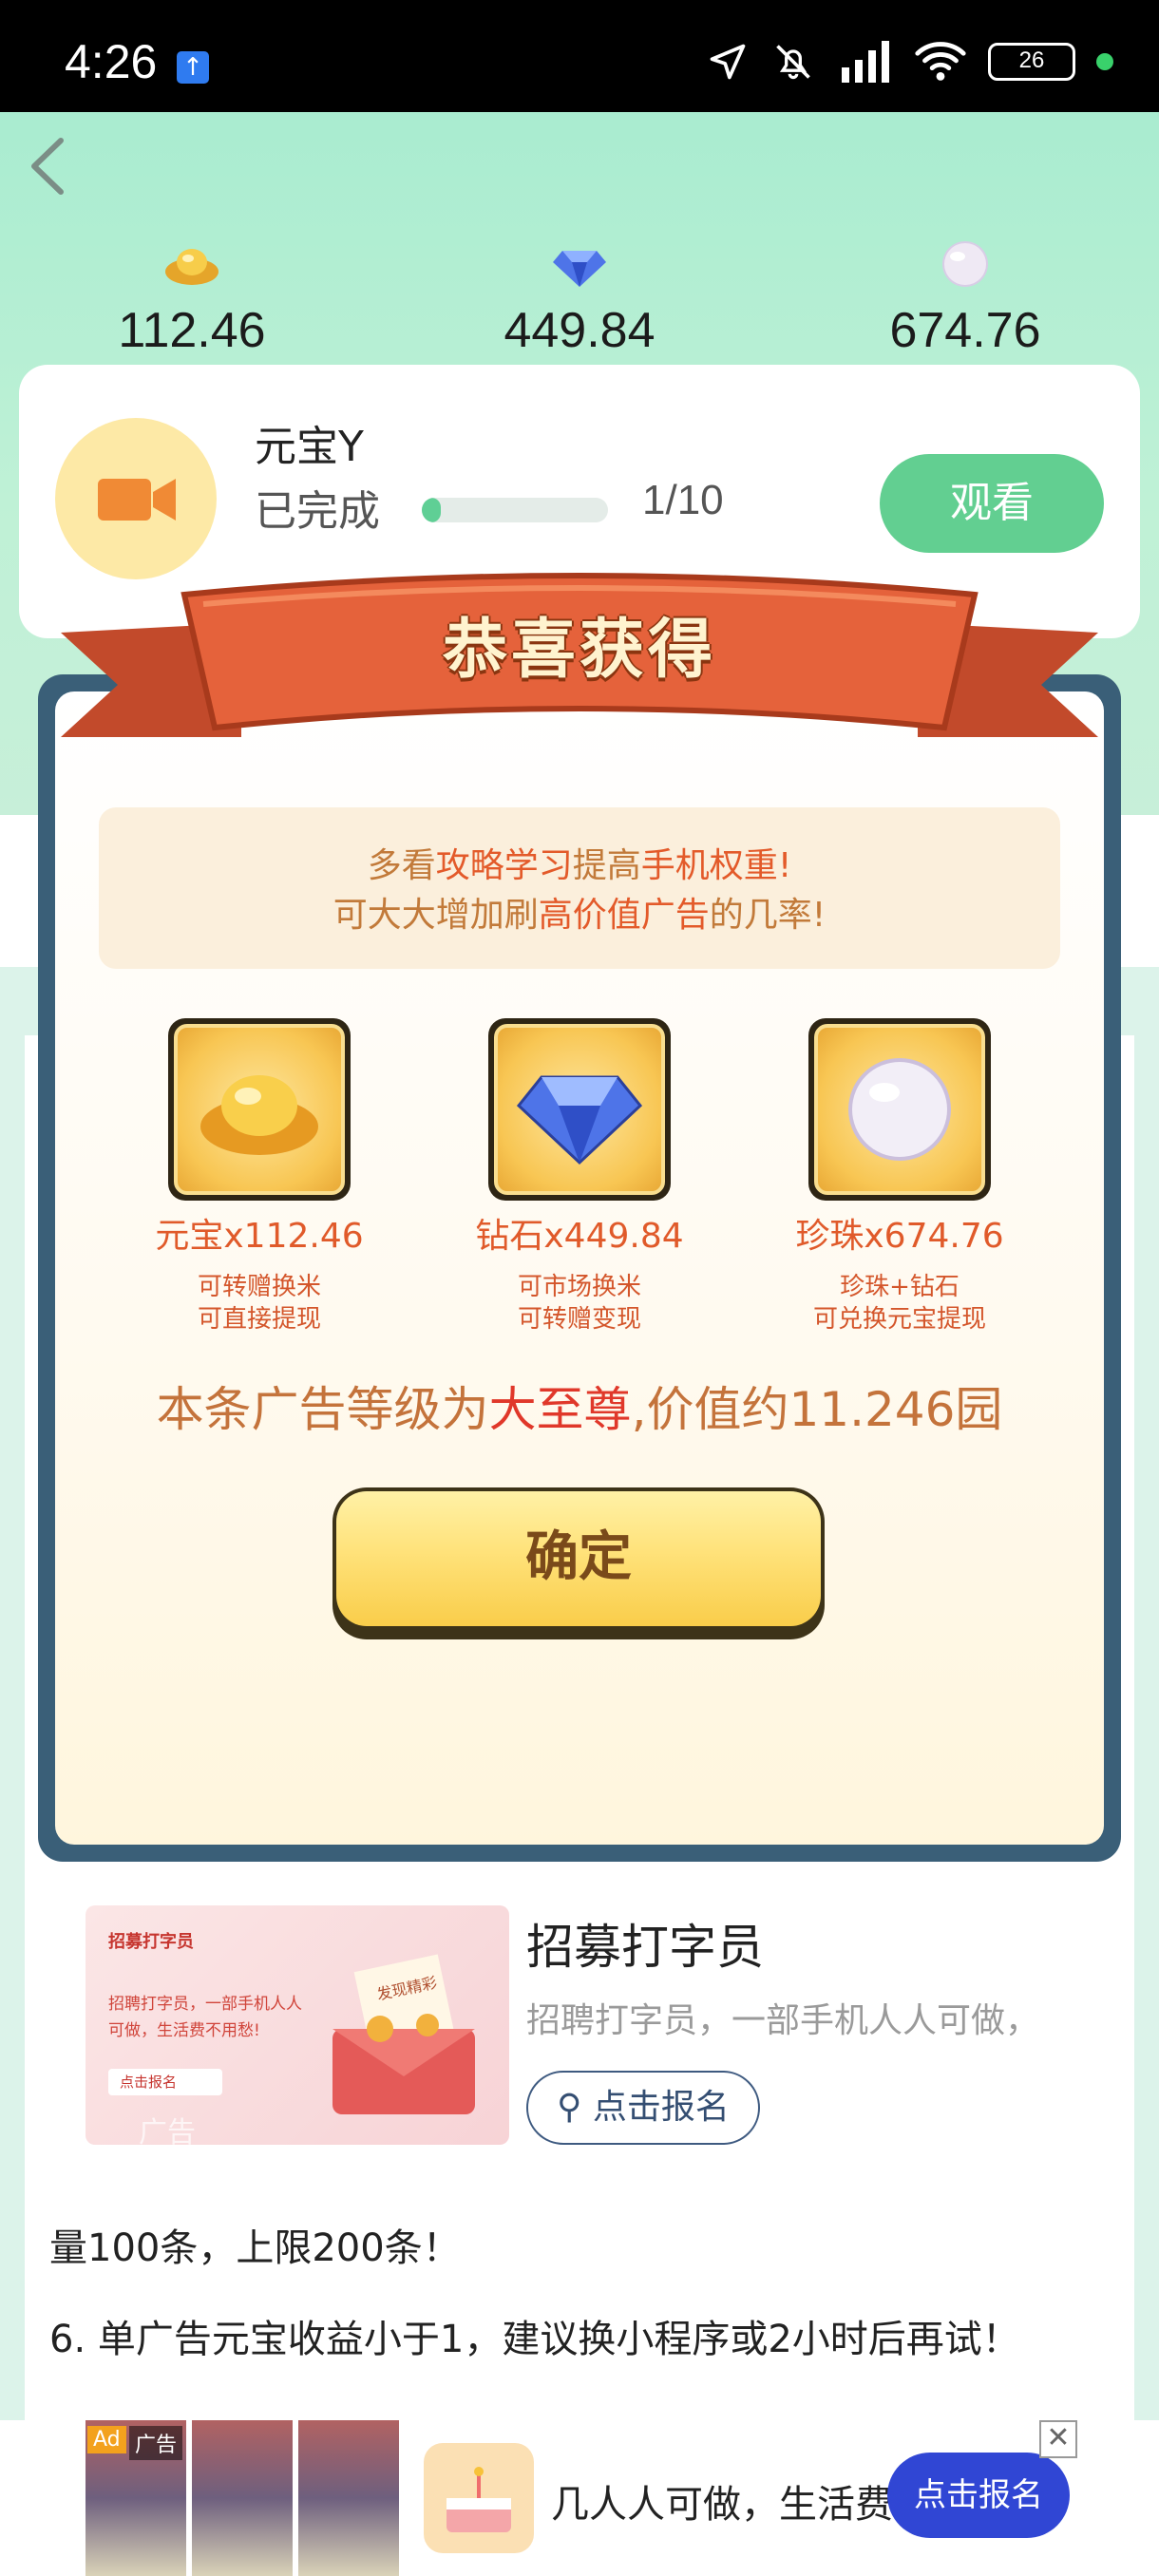 The image size is (1159, 2576). I want to click on thumb-ad-label: 广告, so click(167, 2130).